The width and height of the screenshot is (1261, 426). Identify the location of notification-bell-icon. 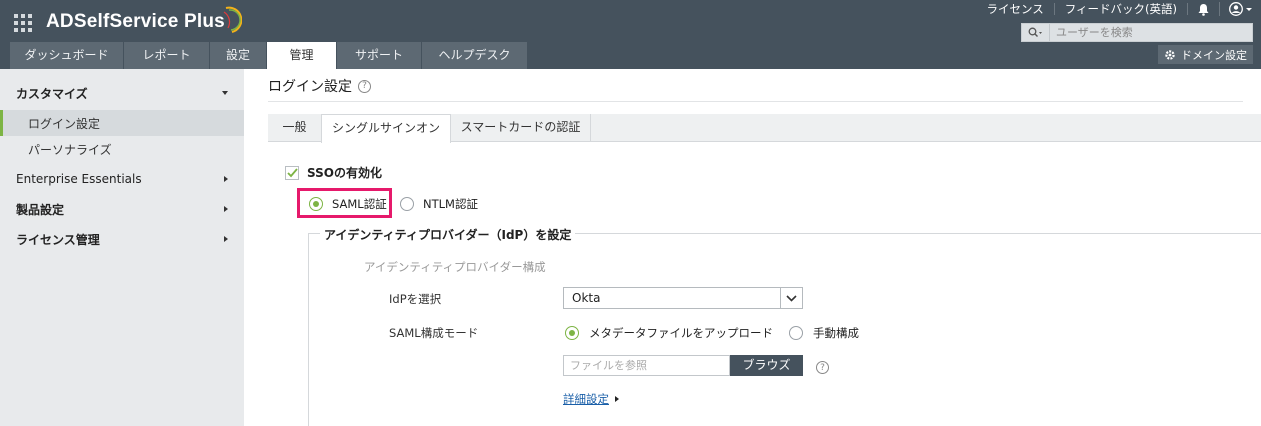
(1203, 9).